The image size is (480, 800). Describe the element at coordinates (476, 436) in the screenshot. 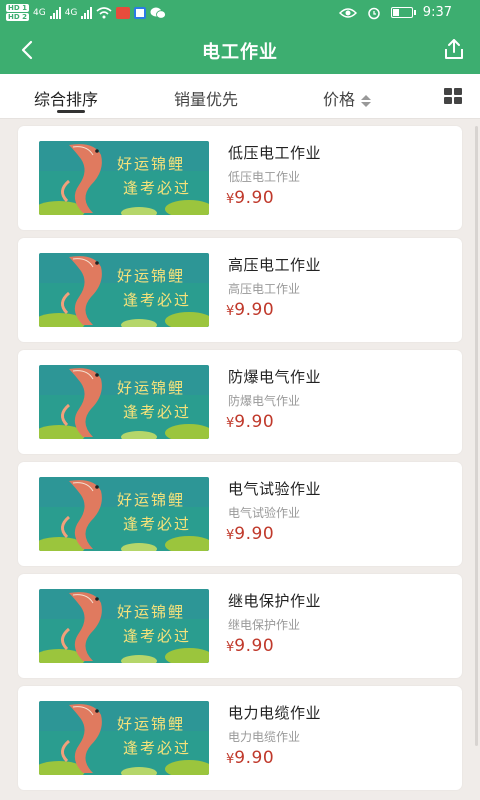

I see `scrollbar` at that location.